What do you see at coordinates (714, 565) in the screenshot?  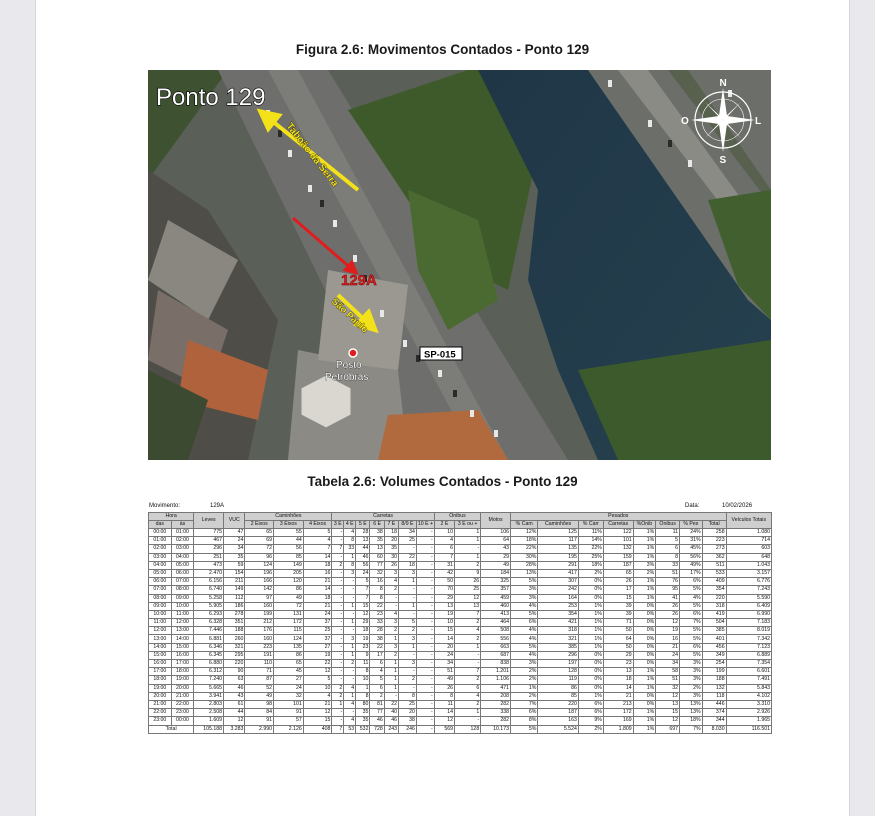 I see `table-cell: 511` at bounding box center [714, 565].